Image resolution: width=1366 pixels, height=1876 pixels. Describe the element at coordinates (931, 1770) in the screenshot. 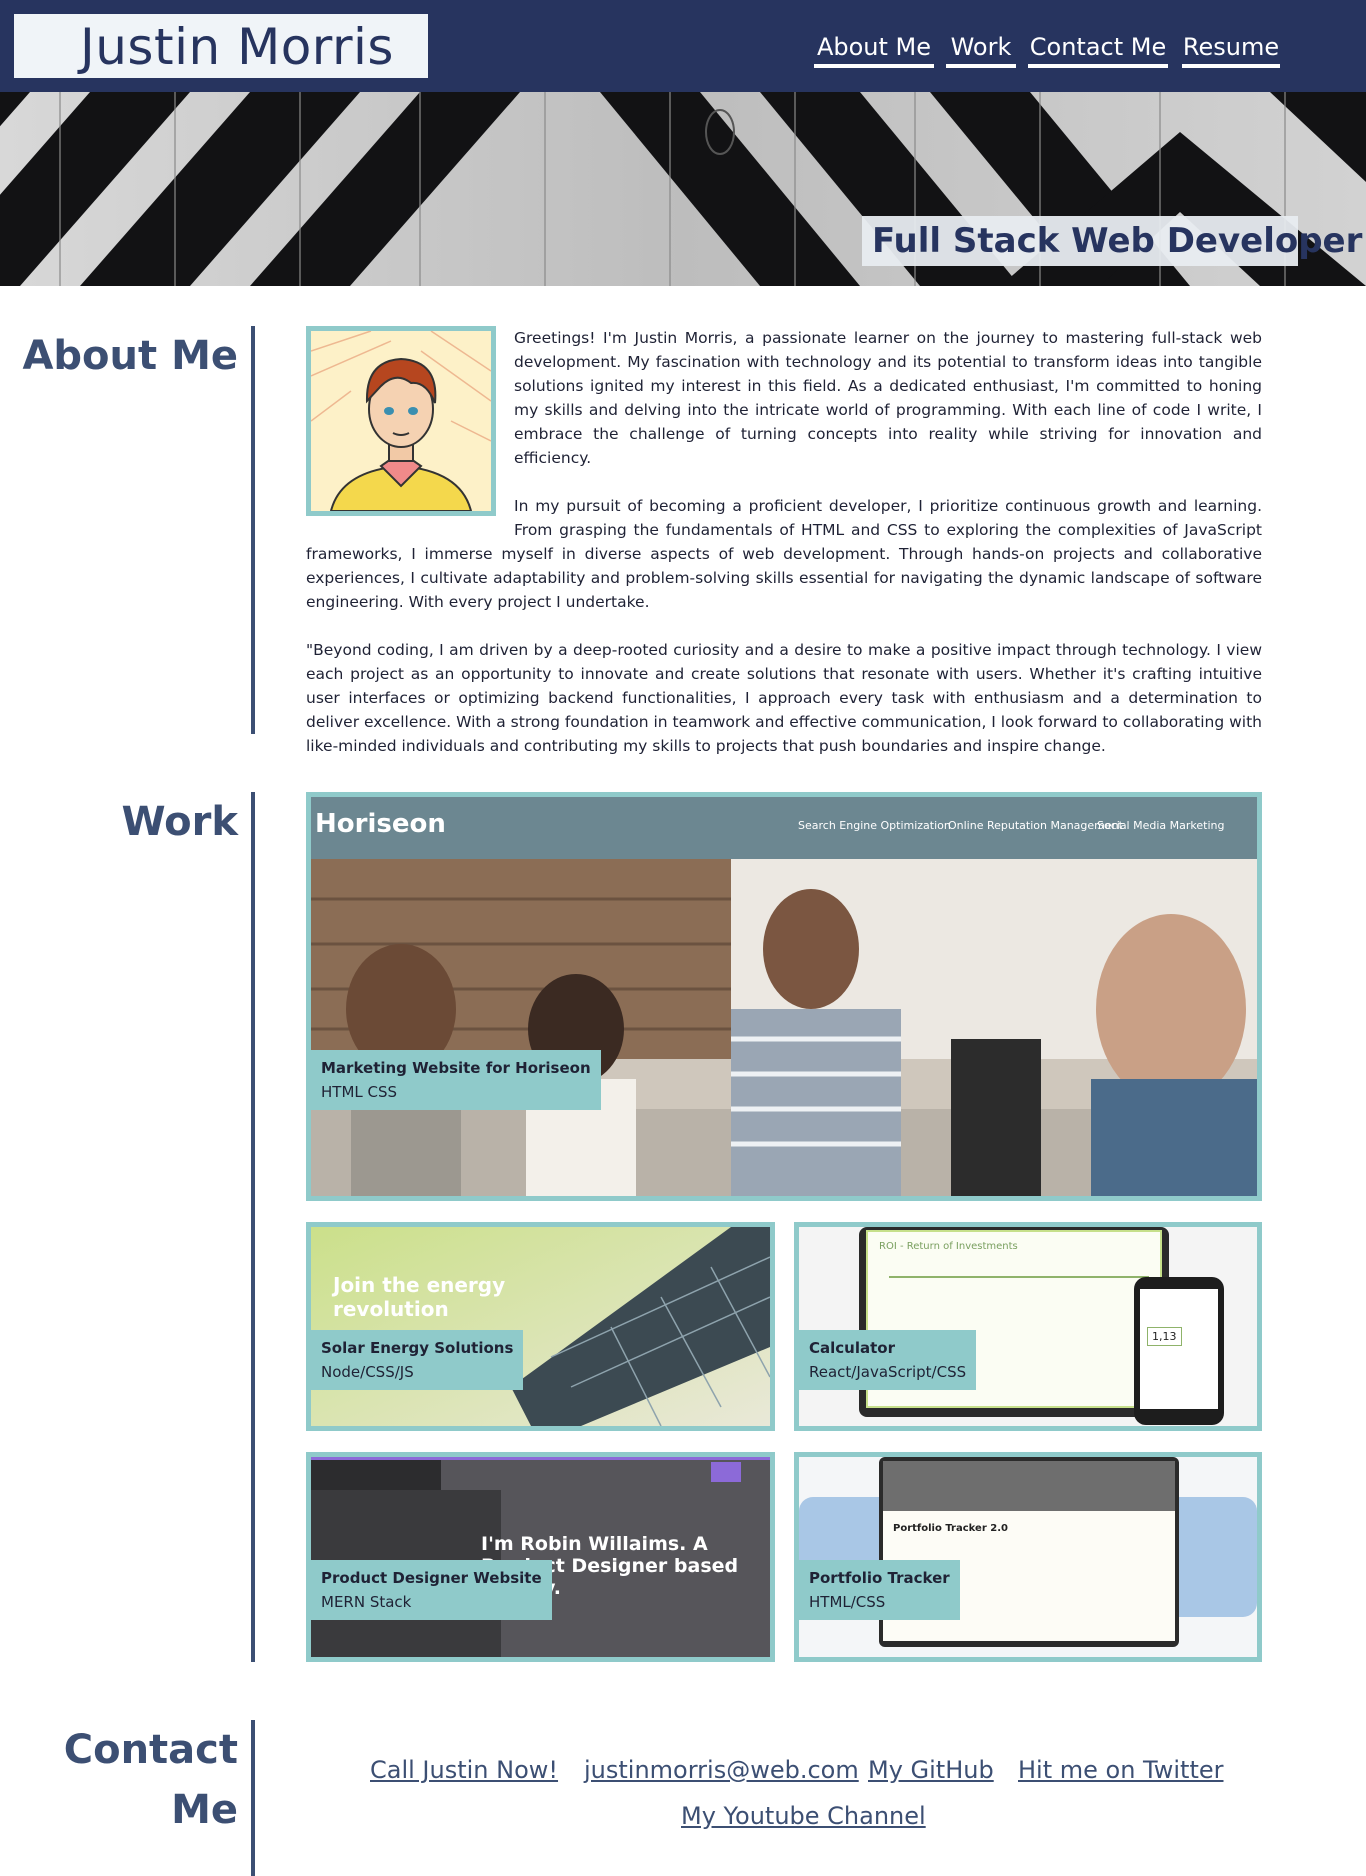

I see `github-link: My GitHub` at that location.